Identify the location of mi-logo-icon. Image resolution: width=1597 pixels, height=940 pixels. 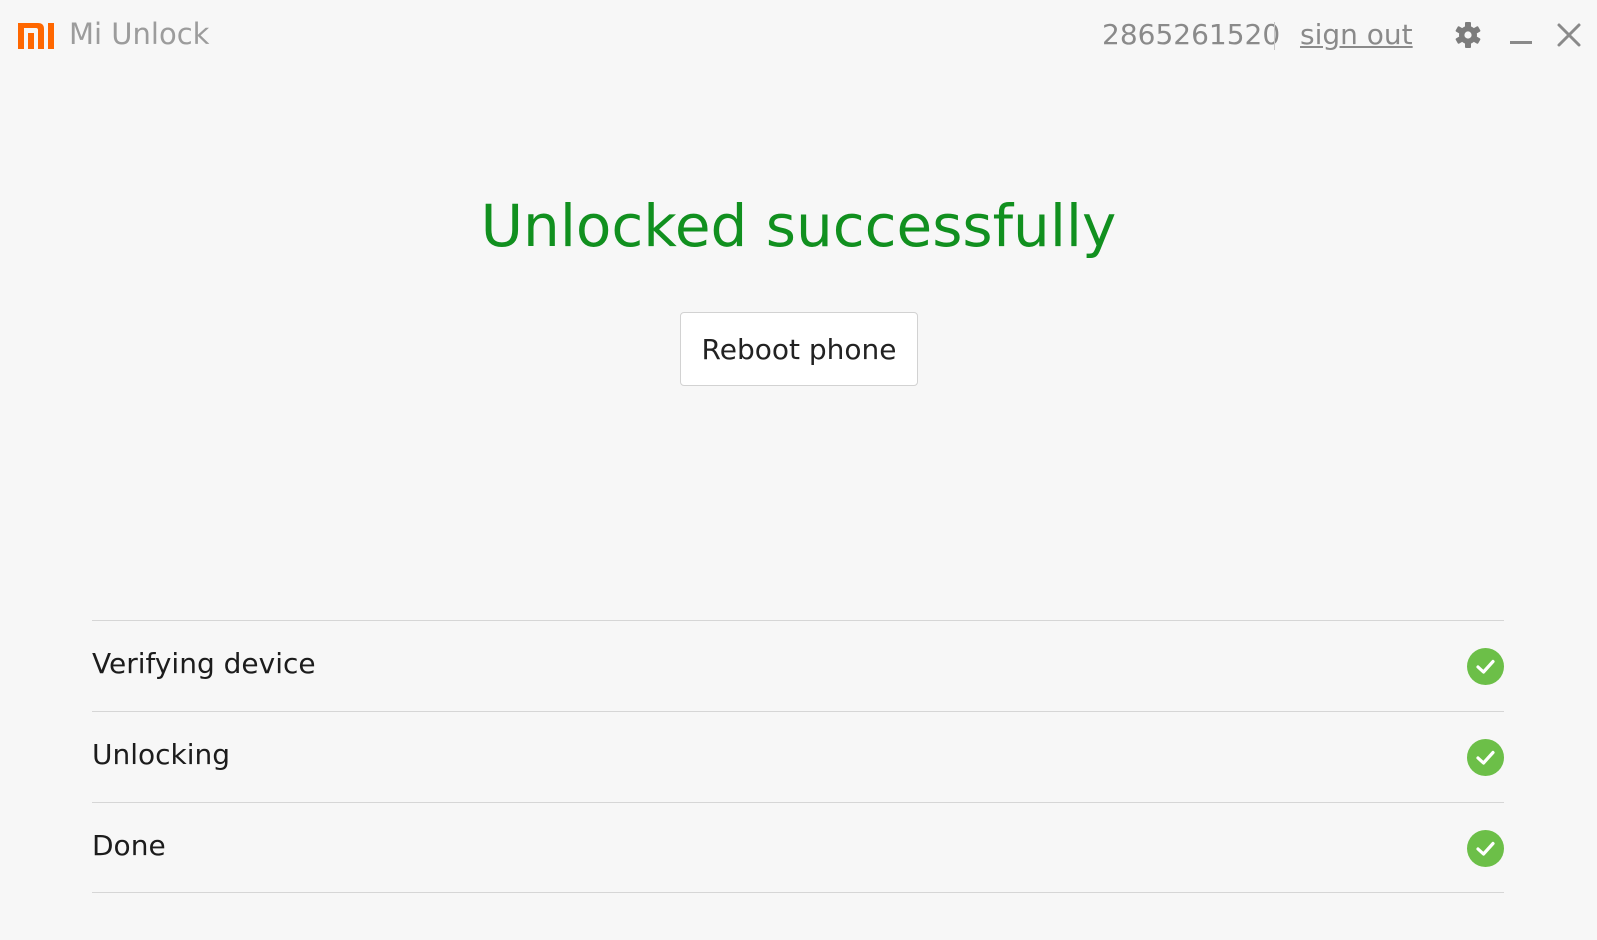
(36, 36).